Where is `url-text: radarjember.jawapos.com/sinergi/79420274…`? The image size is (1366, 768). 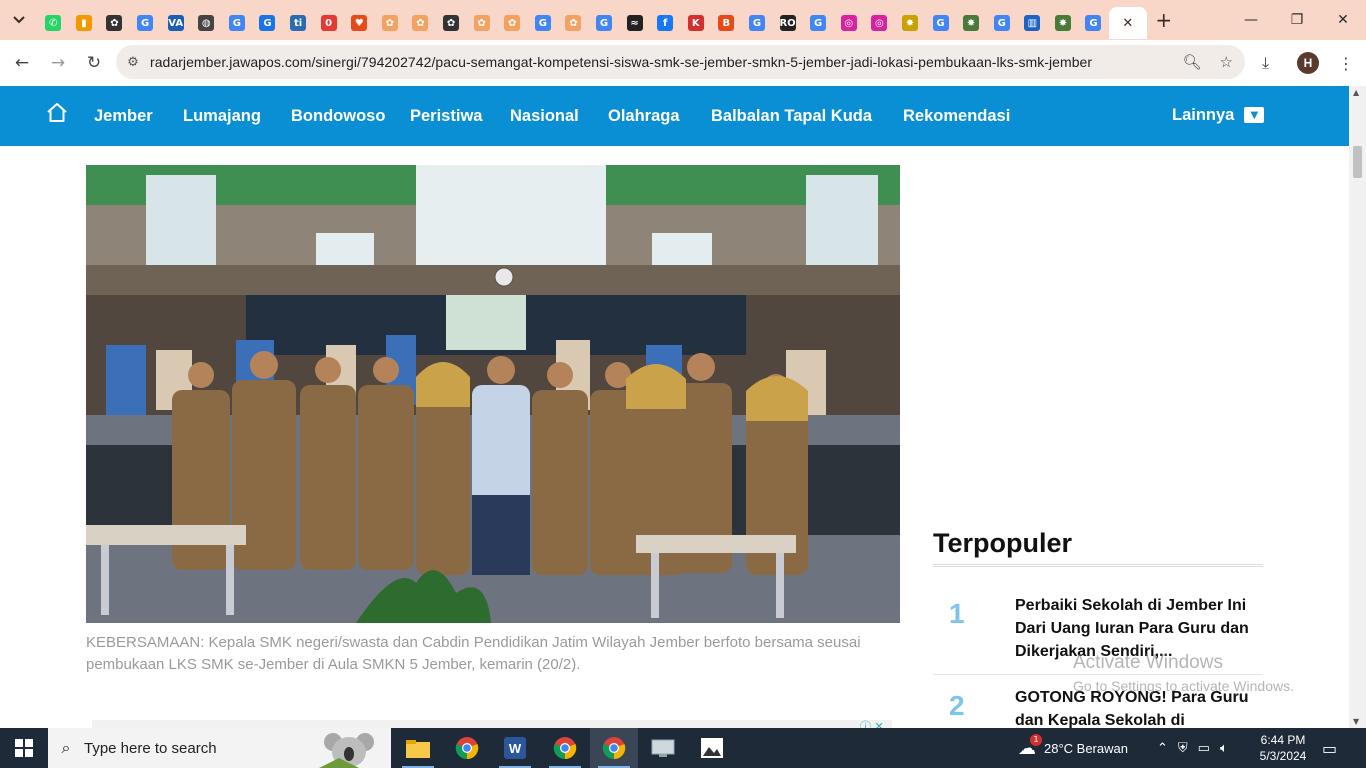 url-text: radarjember.jawapos.com/sinergi/79420274… is located at coordinates (621, 62).